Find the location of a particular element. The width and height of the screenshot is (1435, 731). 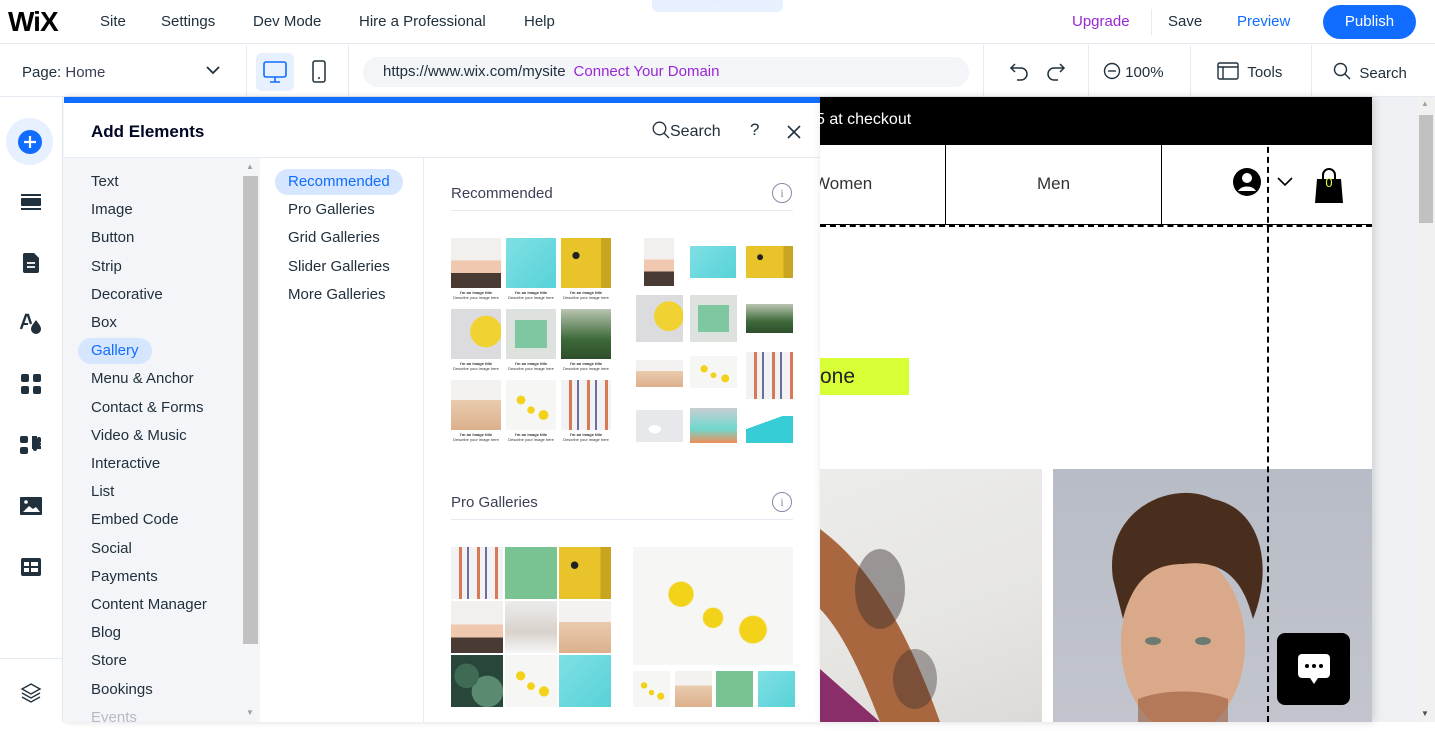

menu-dev-mode: Dev Mode is located at coordinates (287, 21).